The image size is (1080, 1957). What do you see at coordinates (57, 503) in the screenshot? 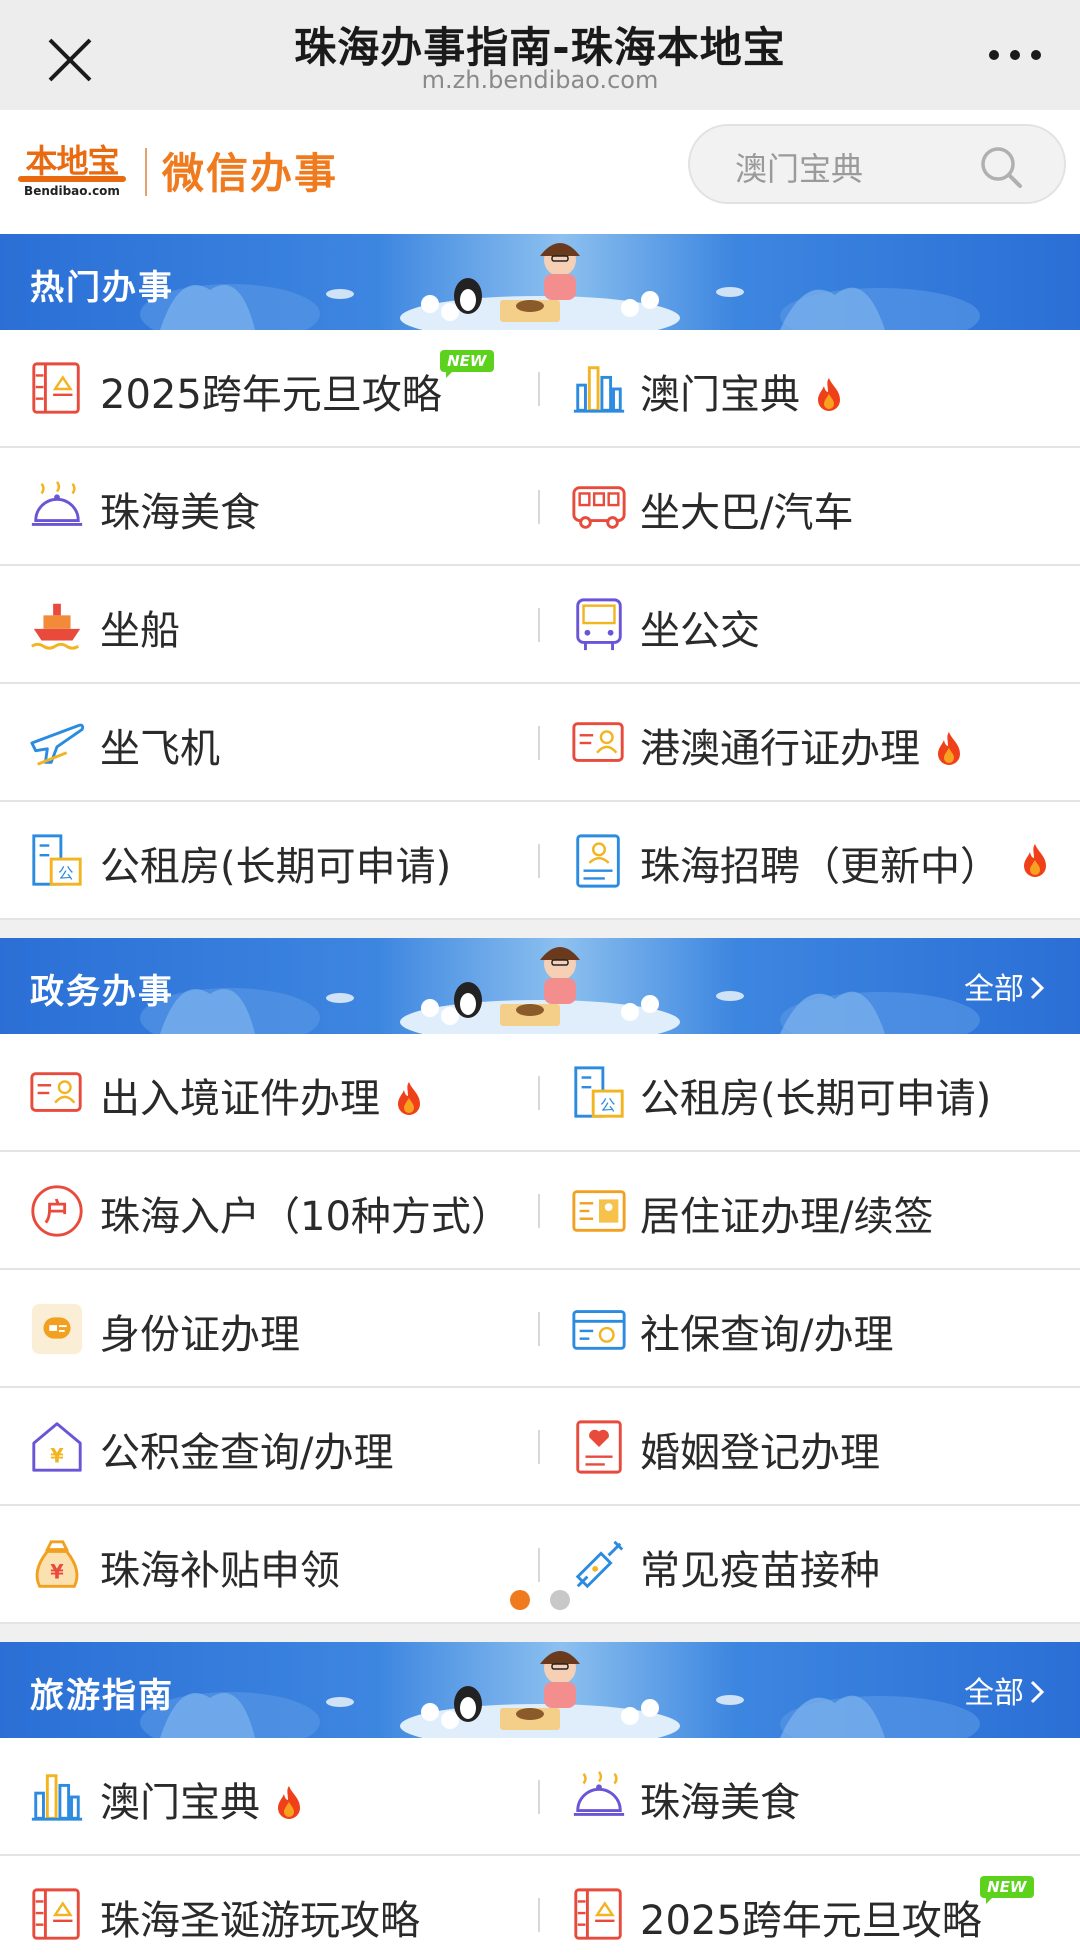
I see `food-dish-icon` at bounding box center [57, 503].